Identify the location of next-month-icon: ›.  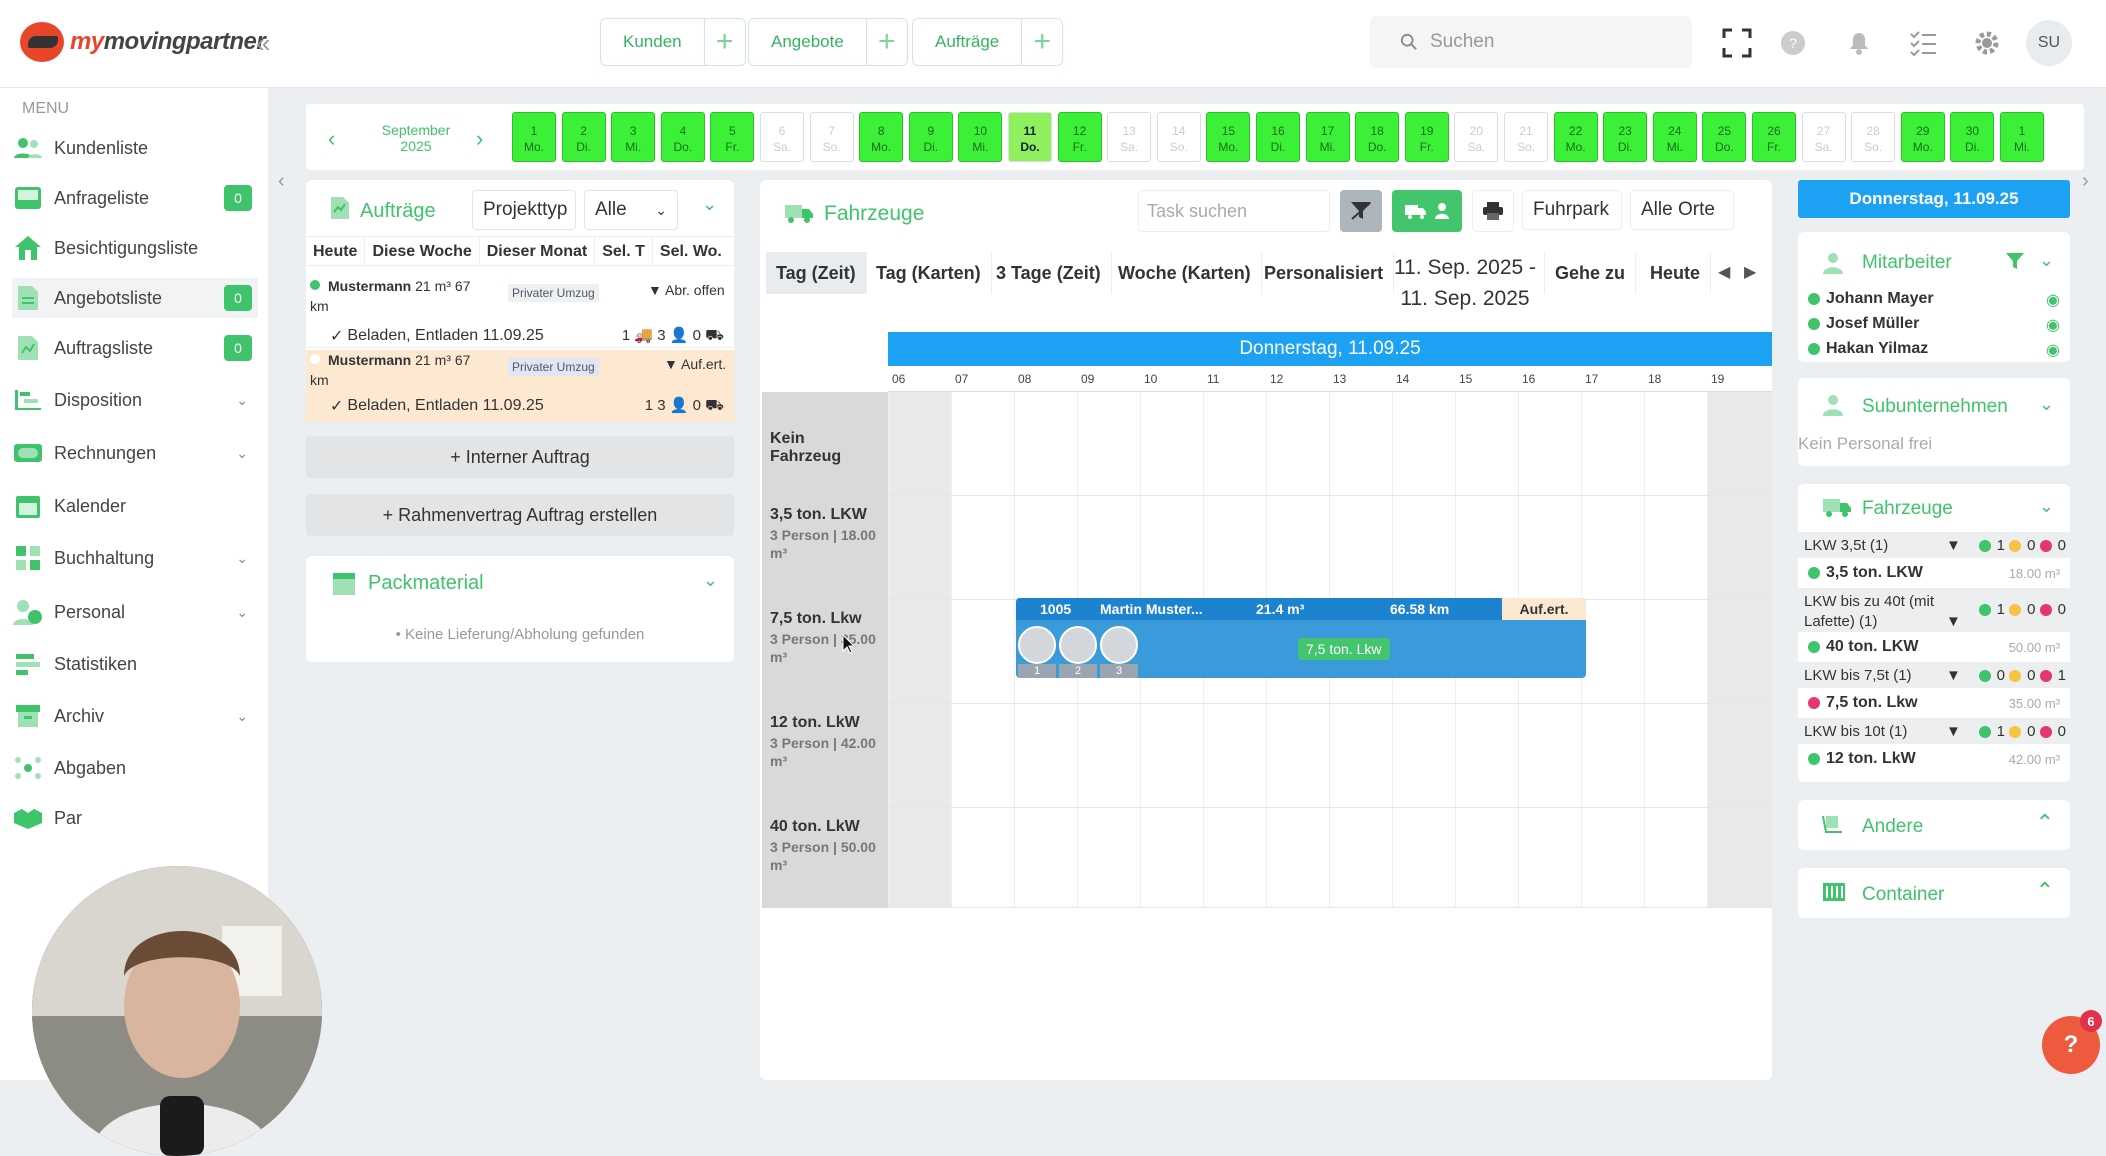
(479, 139).